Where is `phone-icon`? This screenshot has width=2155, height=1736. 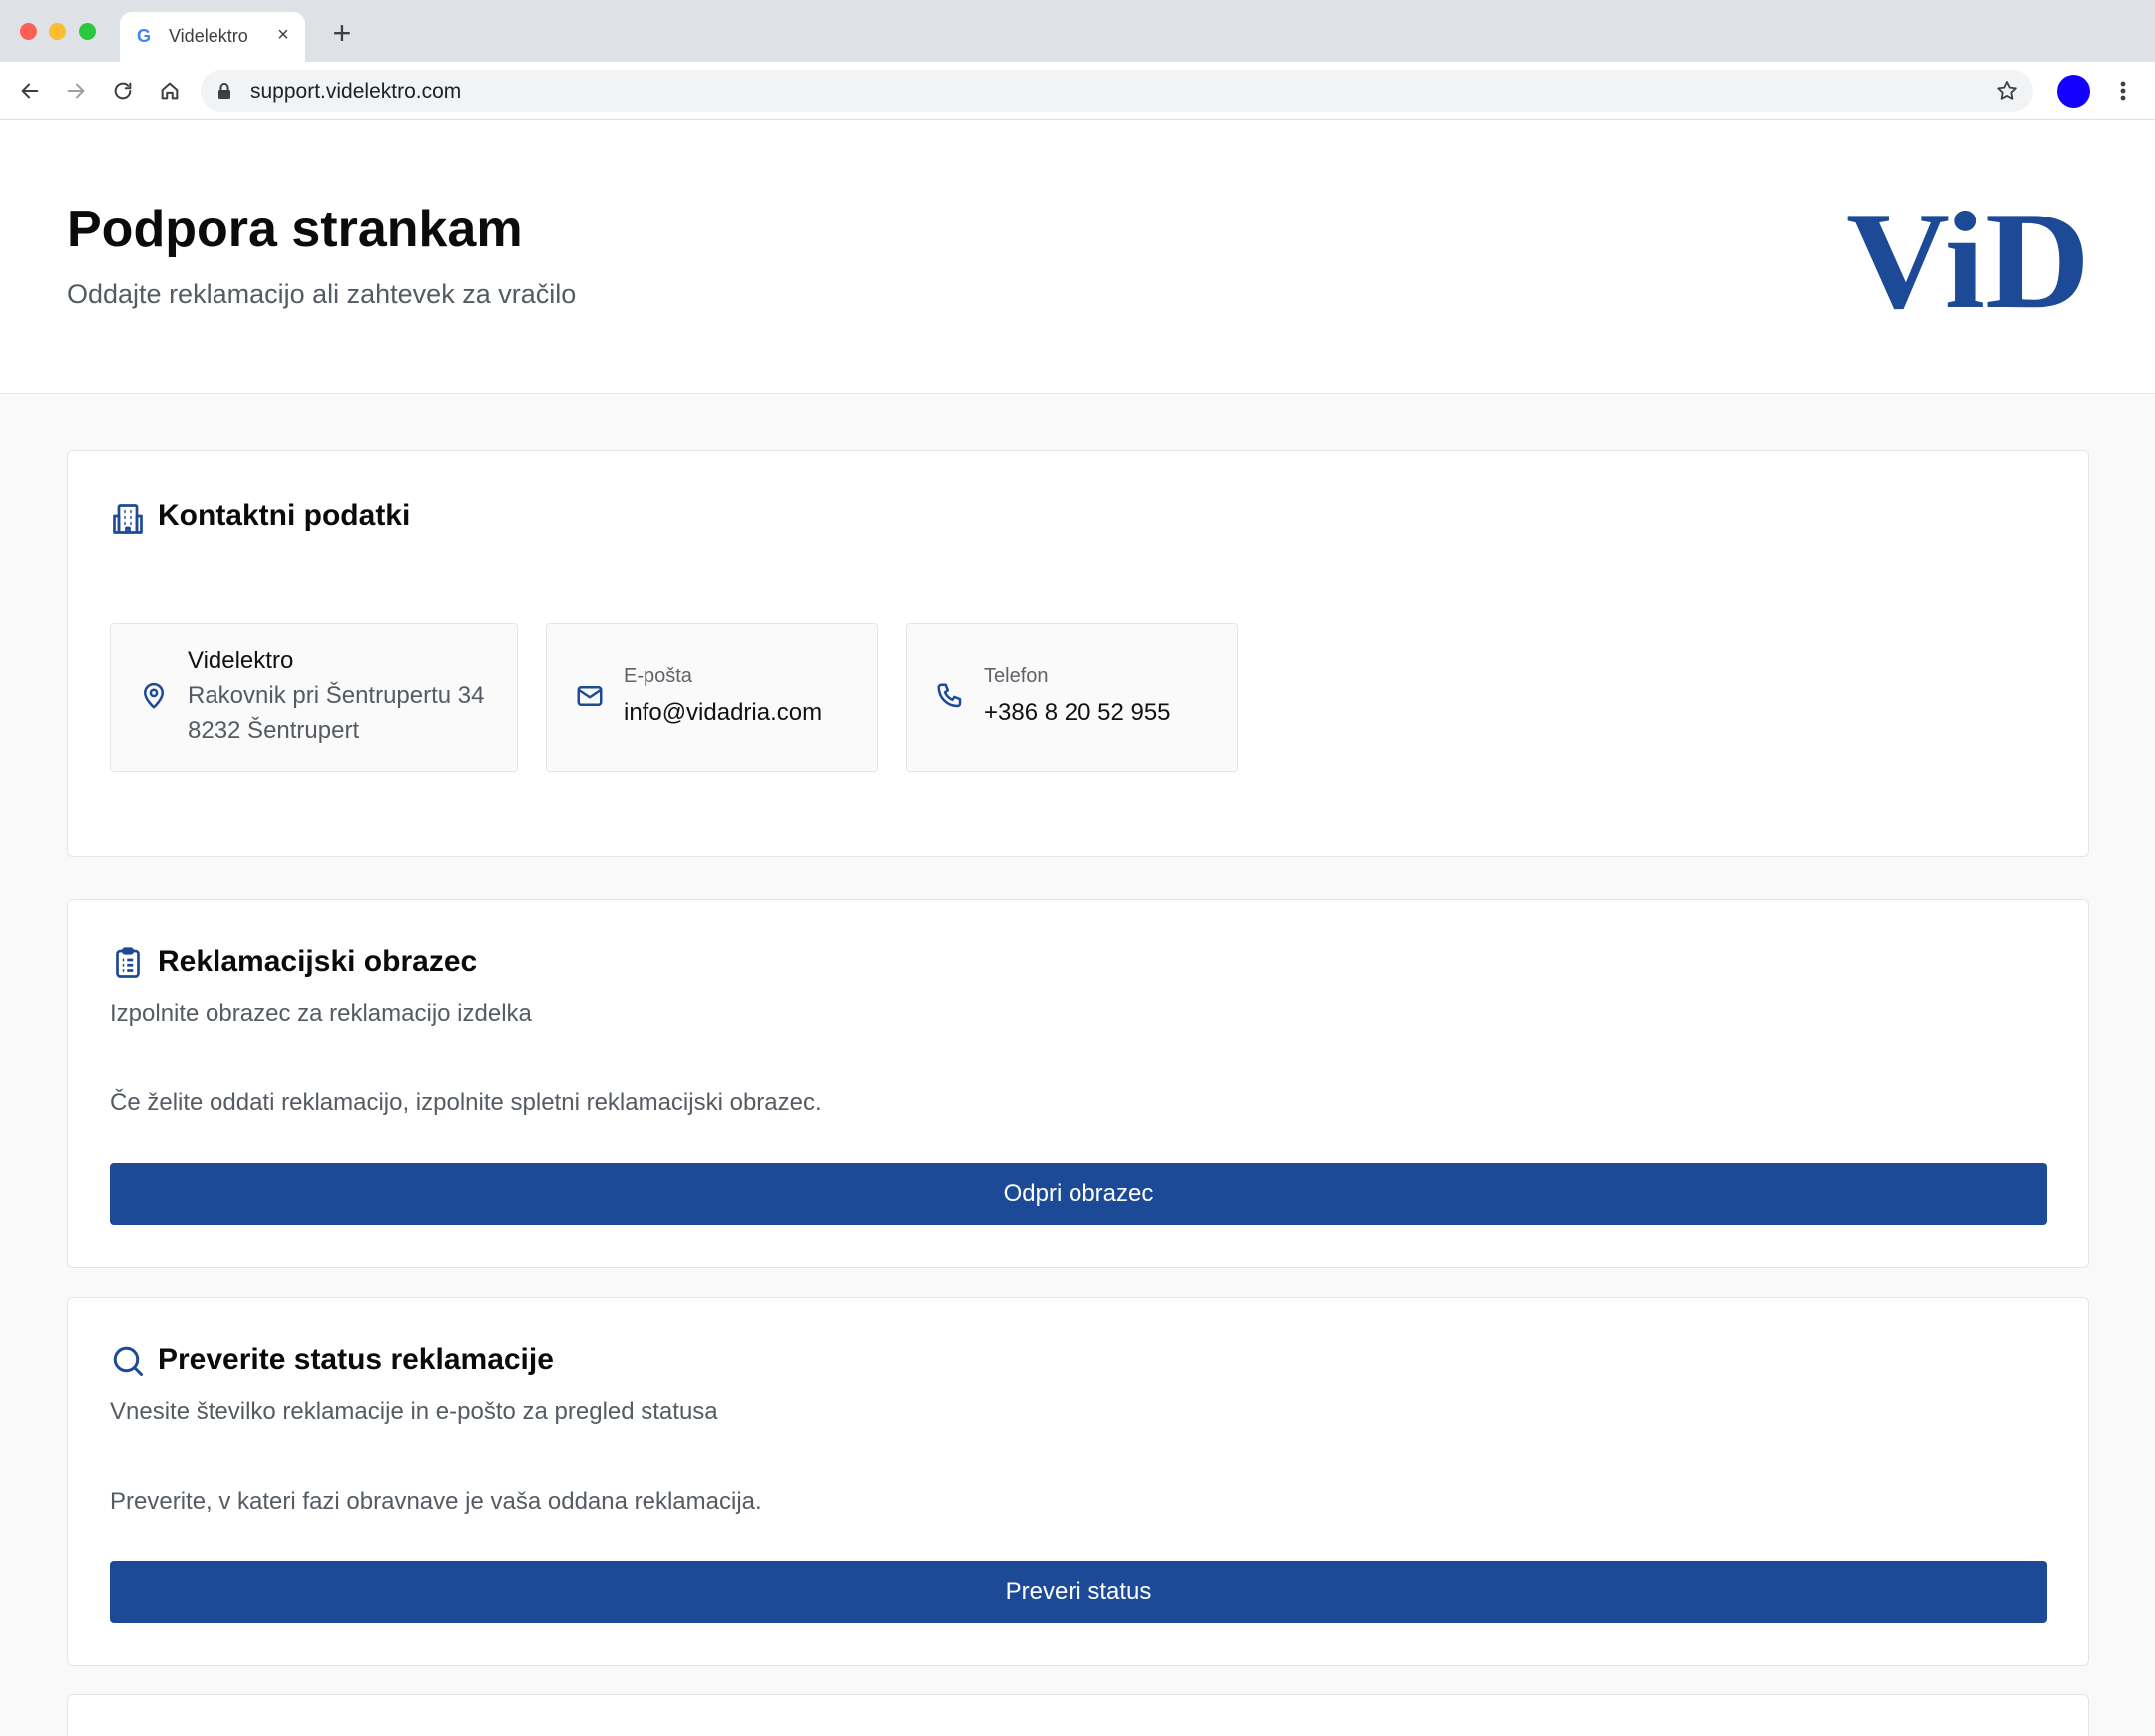
phone-icon is located at coordinates (949, 695).